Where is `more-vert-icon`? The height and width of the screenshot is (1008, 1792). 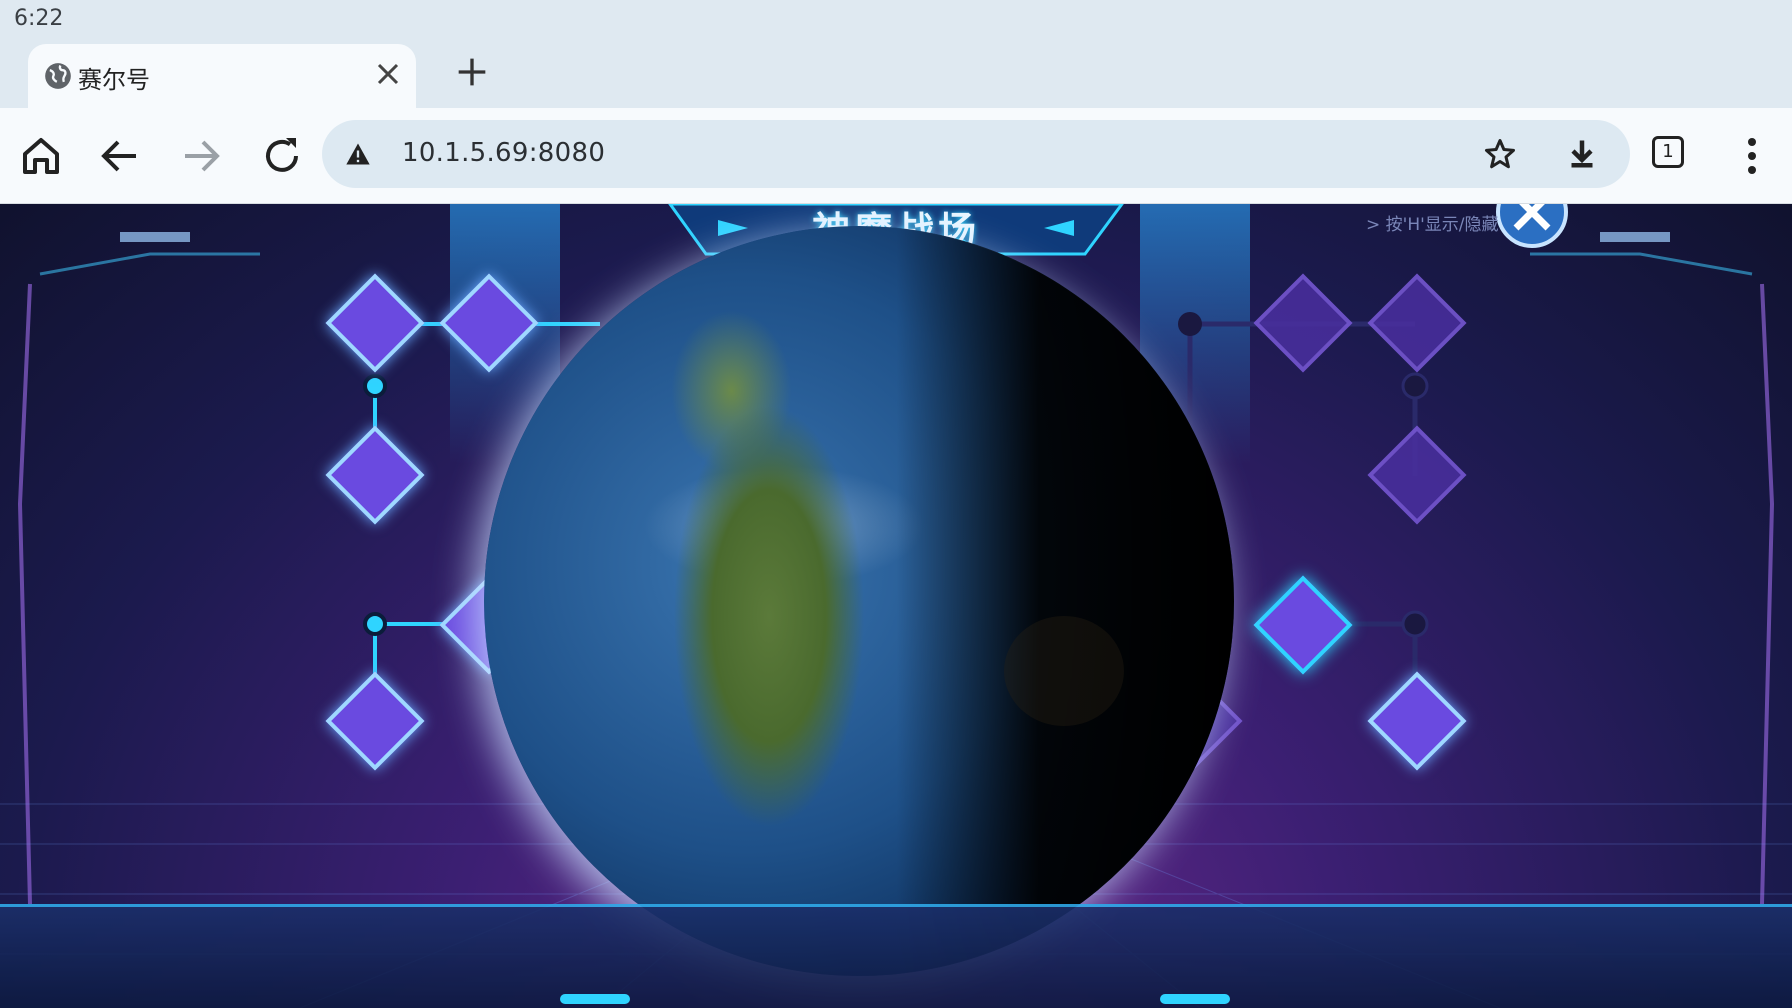
more-vert-icon is located at coordinates (1752, 156).